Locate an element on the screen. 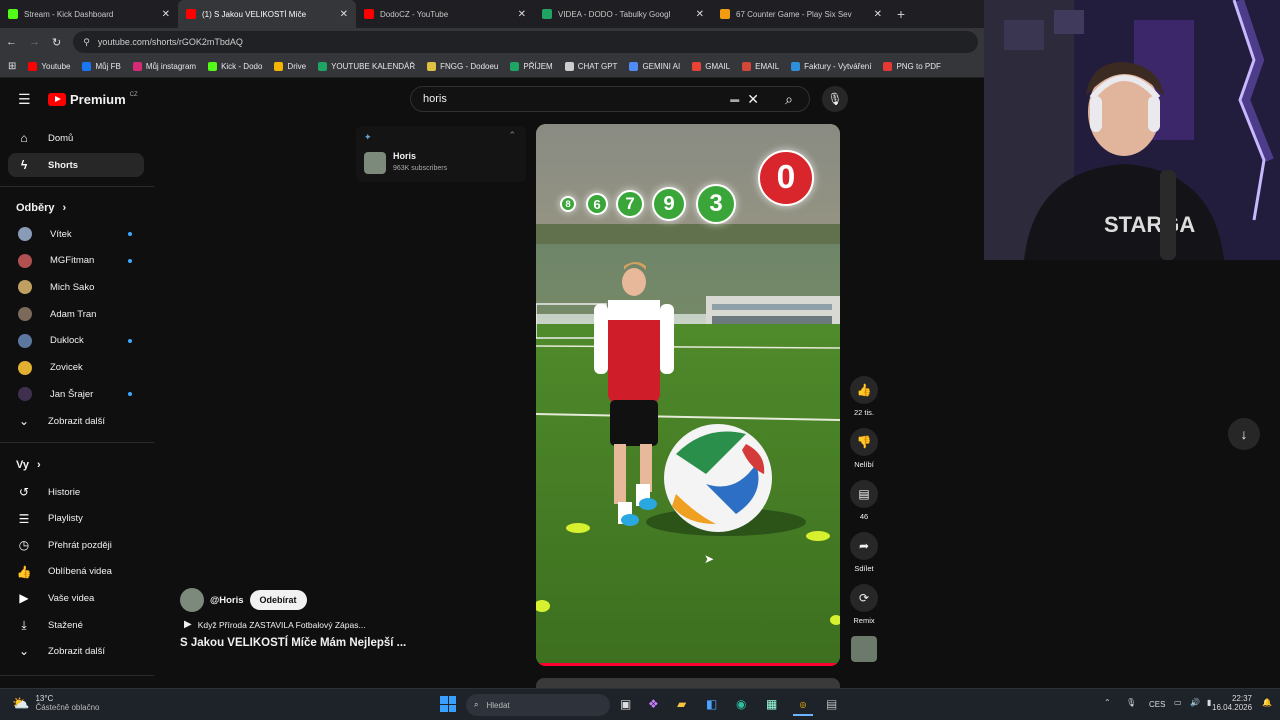 Image resolution: width=1280 pixels, height=720 pixels. tray-chevron-icon: ⌃ is located at coordinates (1107, 702).